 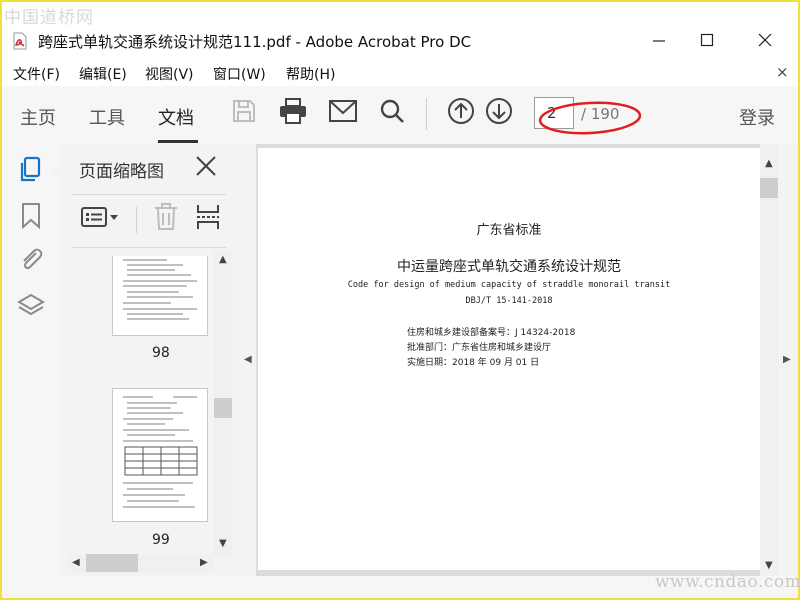 I want to click on thumbnails-vertical-scrollbar: ▲ ▼, so click(x=223, y=403).